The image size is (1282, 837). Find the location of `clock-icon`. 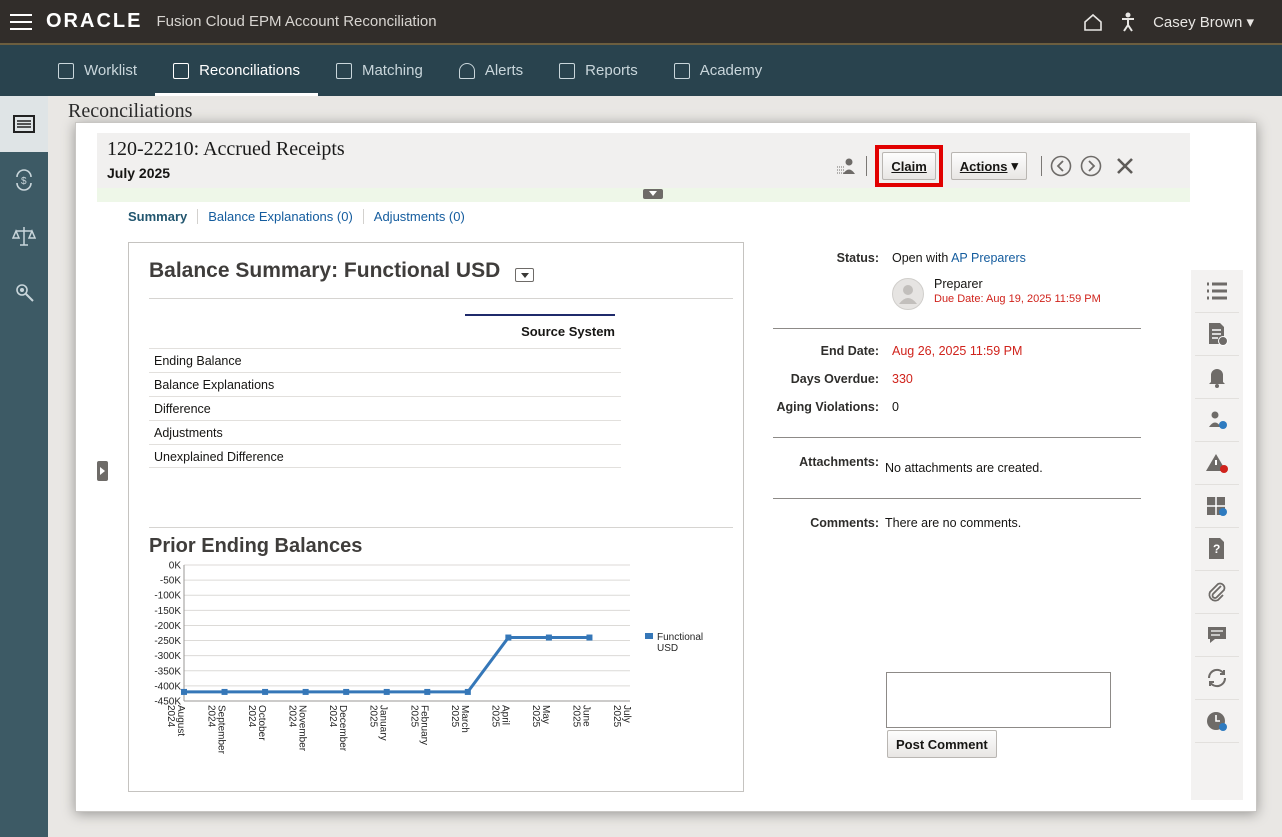

clock-icon is located at coordinates (1217, 721).